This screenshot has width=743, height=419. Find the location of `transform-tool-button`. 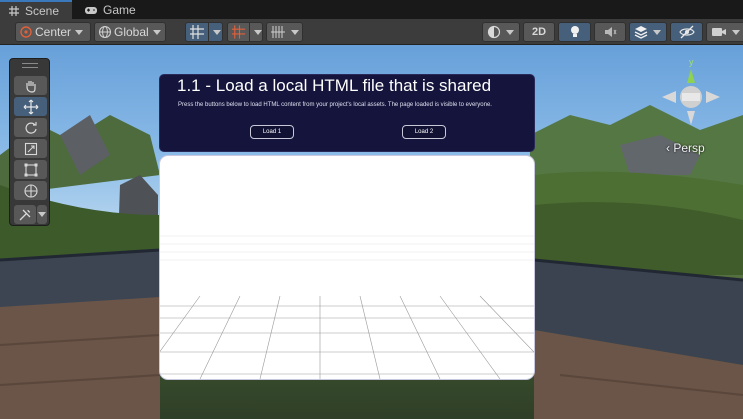

transform-tool-button is located at coordinates (30, 190).